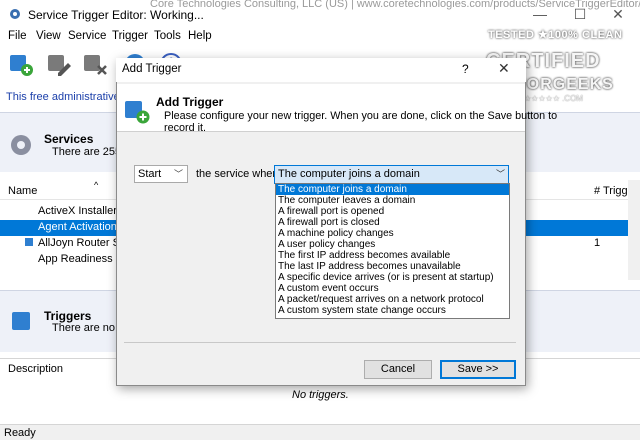 The image size is (640, 440). What do you see at coordinates (465, 69) in the screenshot?
I see `help-icon: ?` at bounding box center [465, 69].